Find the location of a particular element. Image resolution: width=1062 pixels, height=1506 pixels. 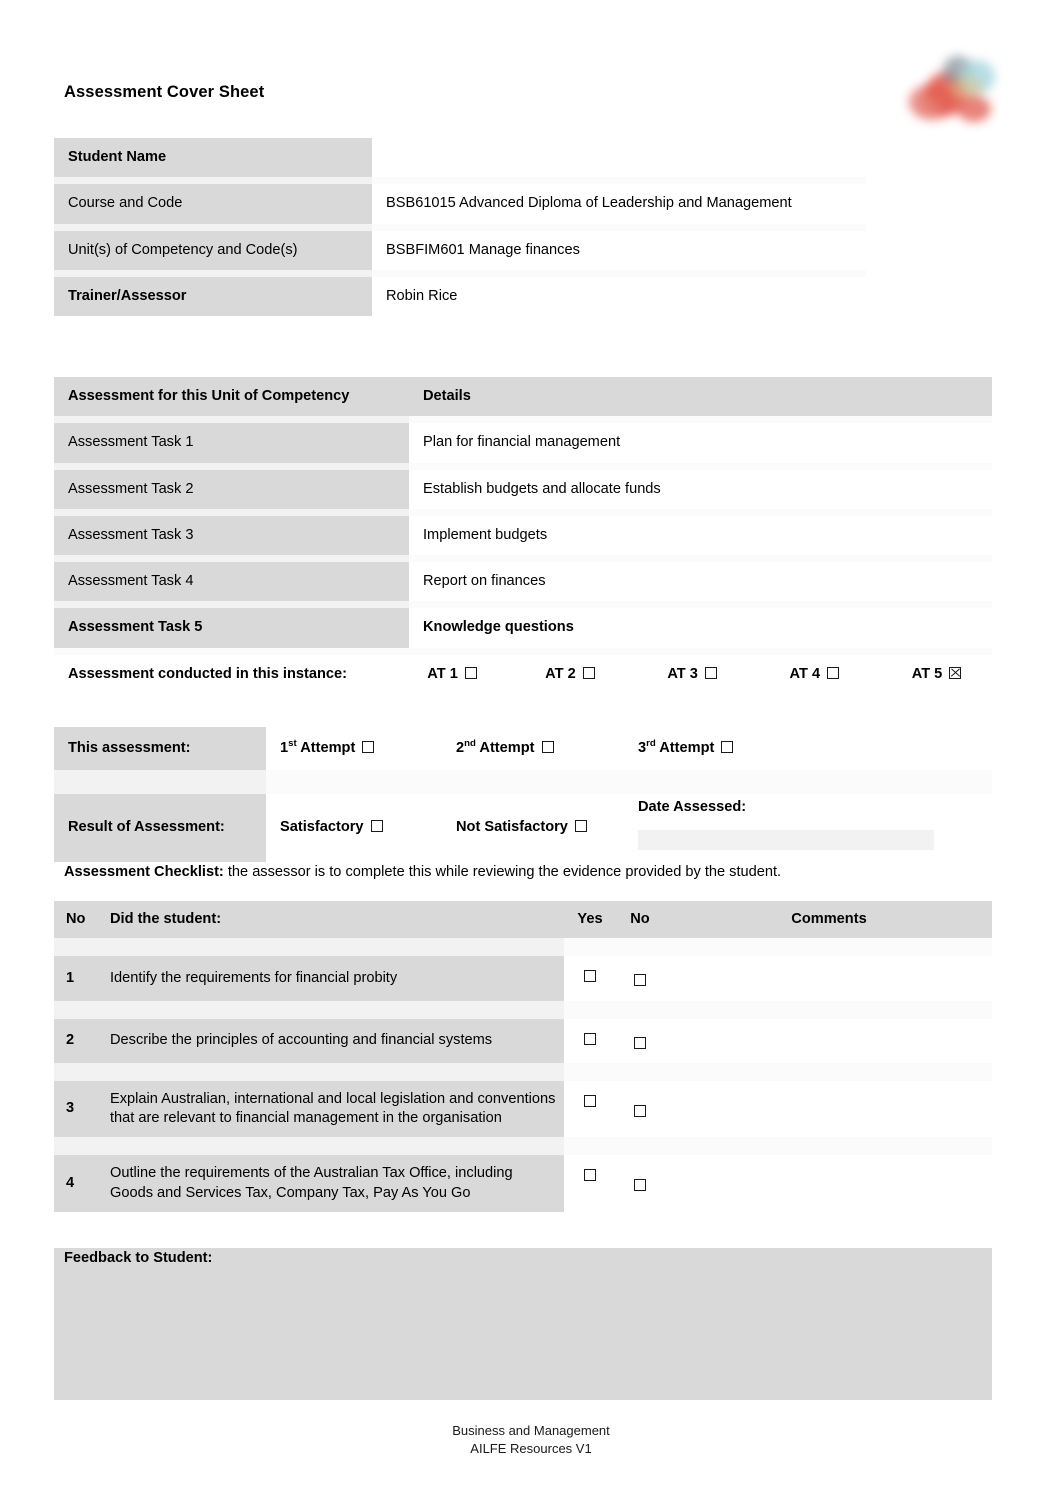

checklist-row-4-yes is located at coordinates (589, 1183).